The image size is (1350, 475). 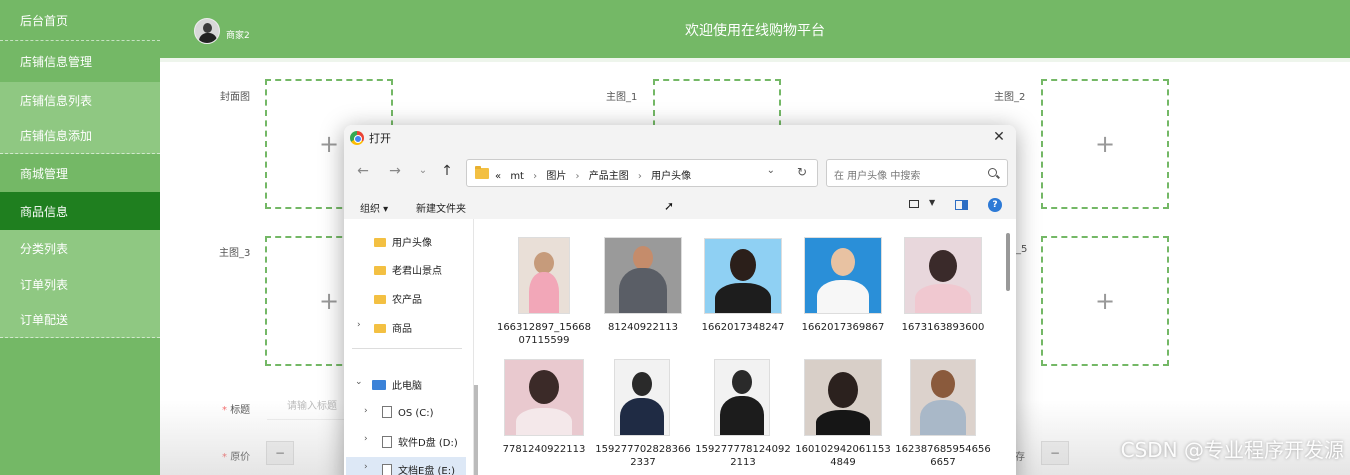 I want to click on breadcrumb: « mt › 图片 › 产品主图 › 用户头像, so click(x=596, y=174).